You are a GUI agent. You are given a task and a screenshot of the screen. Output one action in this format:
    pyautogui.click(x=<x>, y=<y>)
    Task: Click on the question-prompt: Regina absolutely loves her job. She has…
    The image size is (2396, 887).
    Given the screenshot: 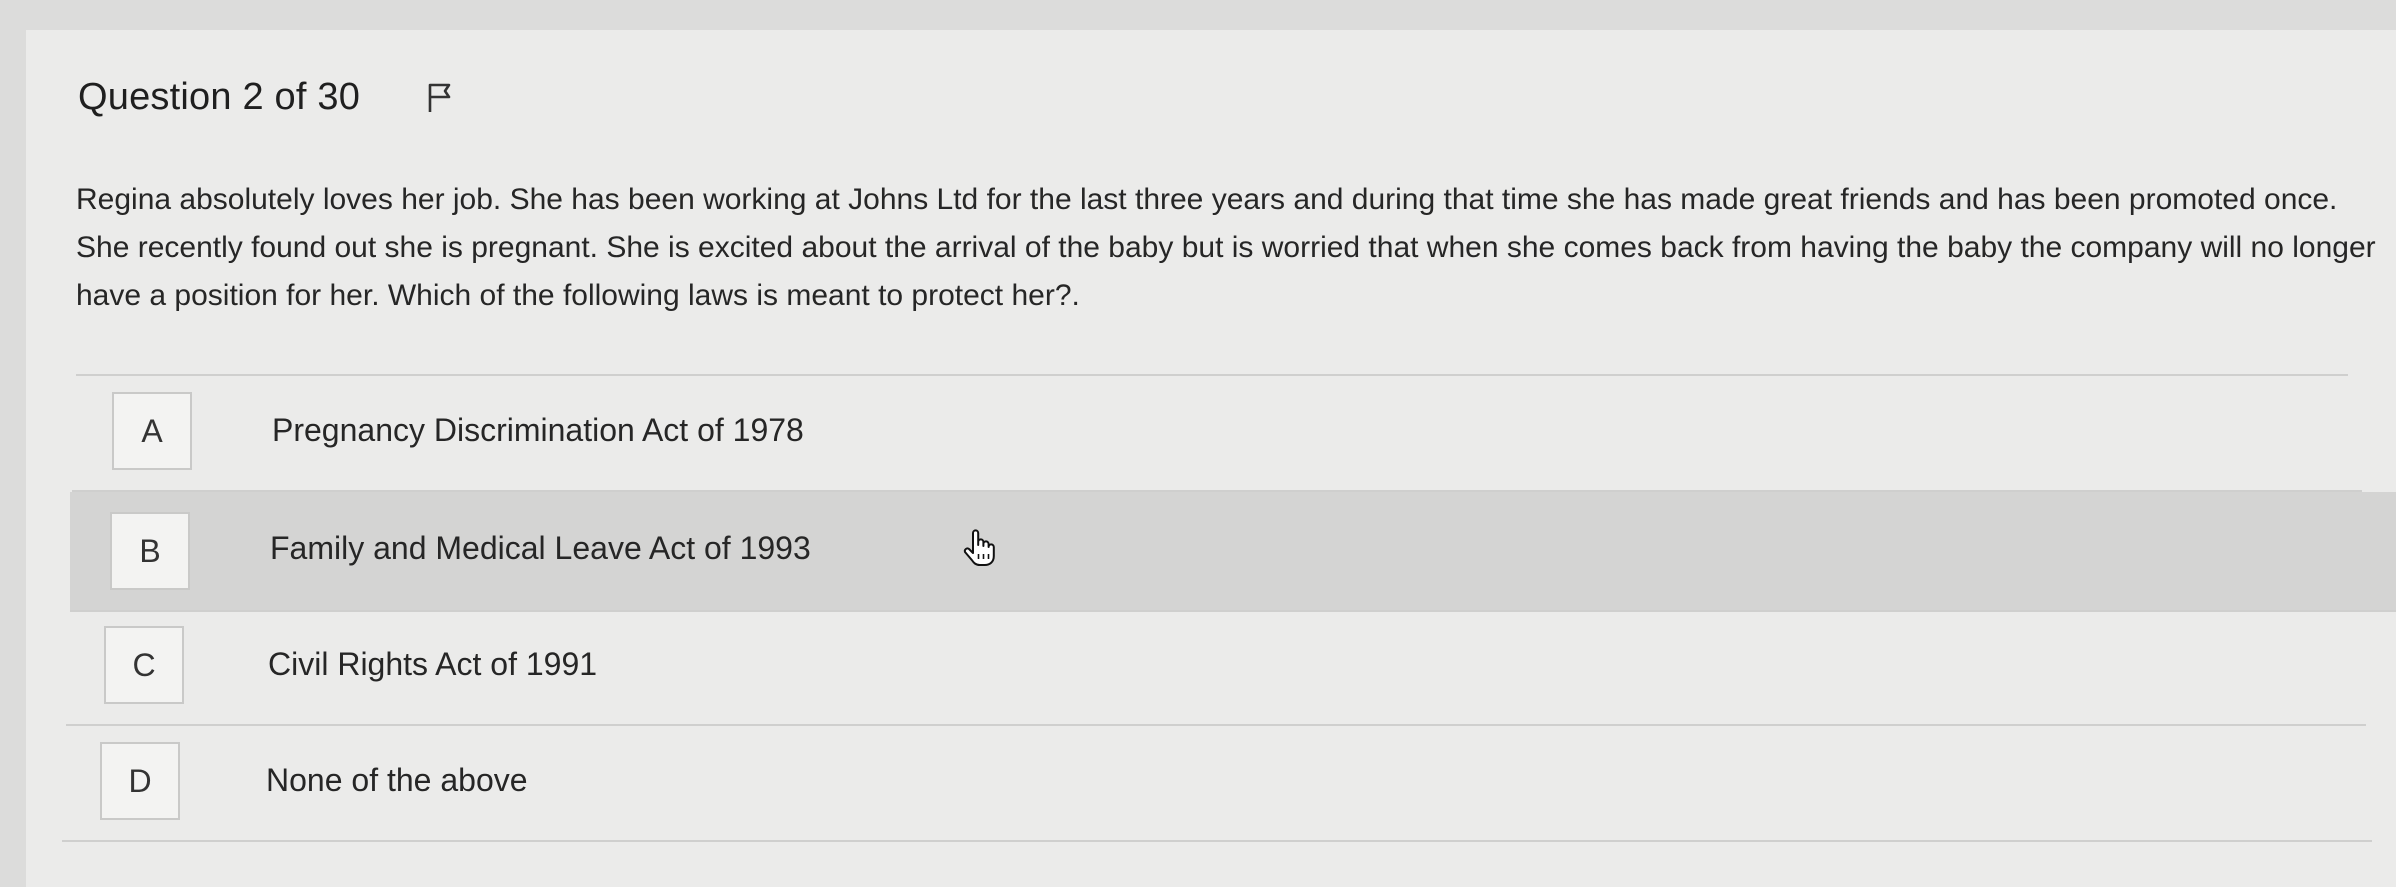 What is the action you would take?
    pyautogui.click(x=1226, y=247)
    